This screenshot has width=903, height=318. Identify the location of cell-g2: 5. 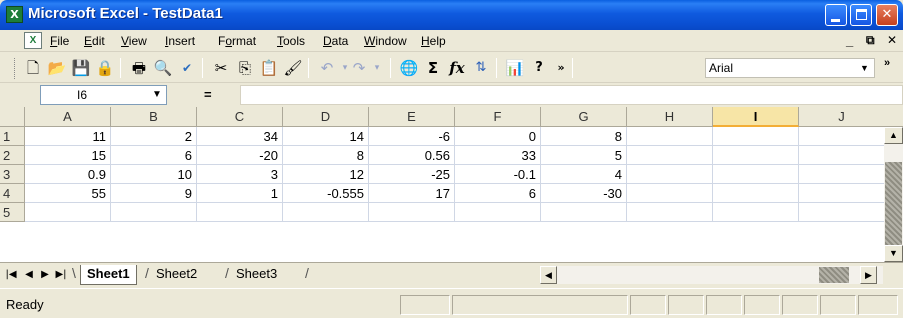
(584, 155).